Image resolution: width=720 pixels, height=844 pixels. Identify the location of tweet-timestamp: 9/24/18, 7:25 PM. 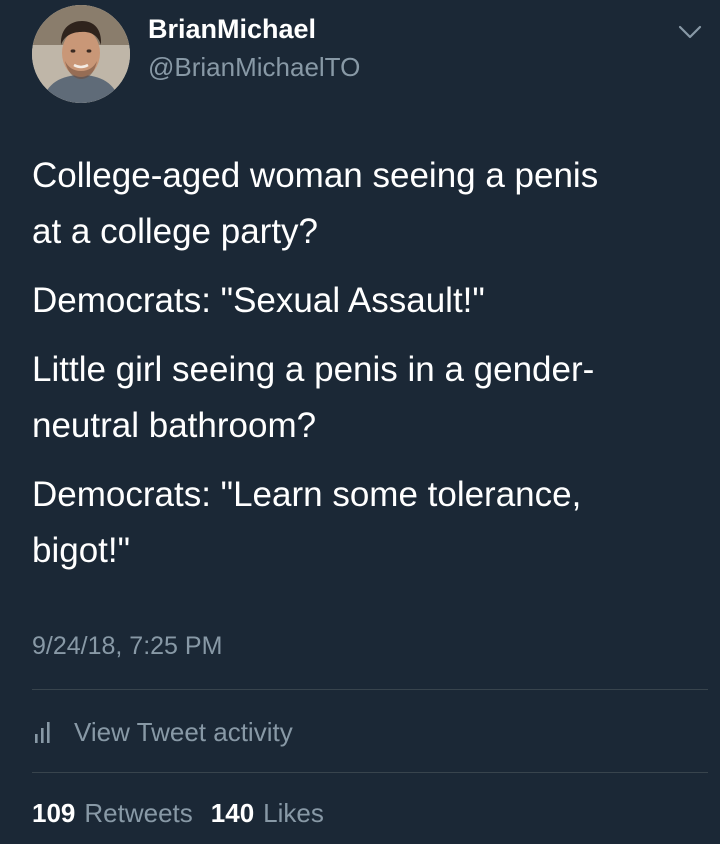
(127, 646).